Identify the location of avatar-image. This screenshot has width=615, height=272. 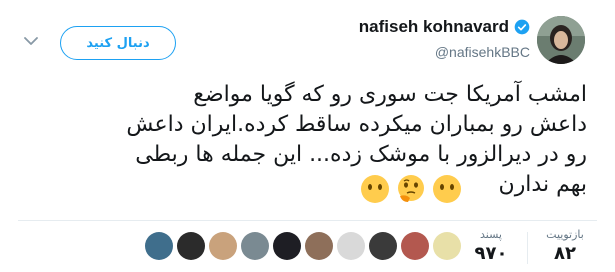
(561, 40).